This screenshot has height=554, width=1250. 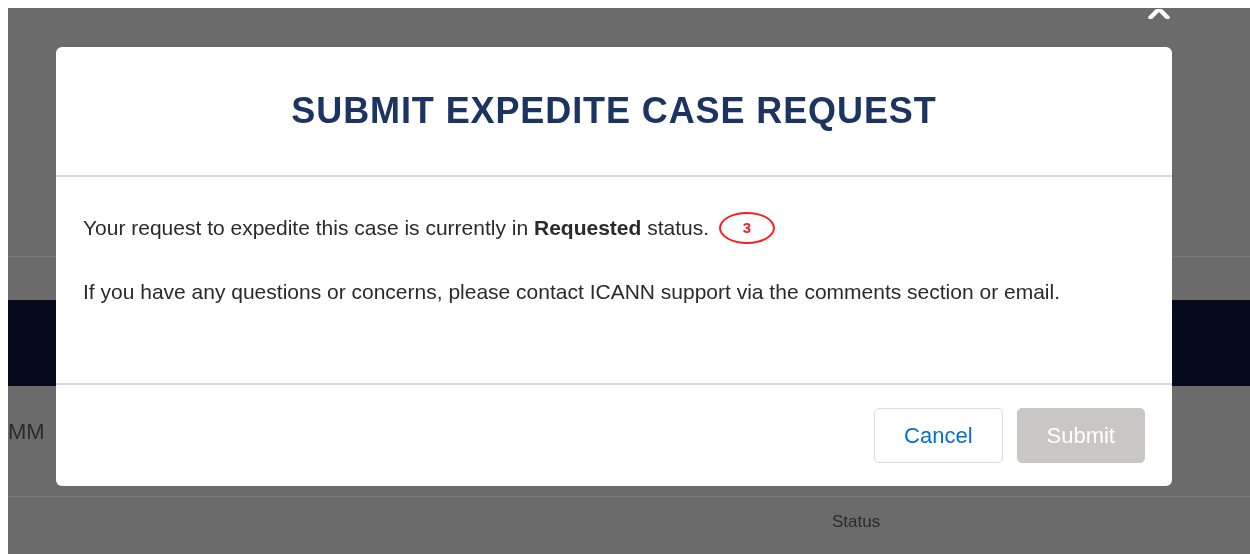 What do you see at coordinates (856, 522) in the screenshot?
I see `column-header: Status` at bounding box center [856, 522].